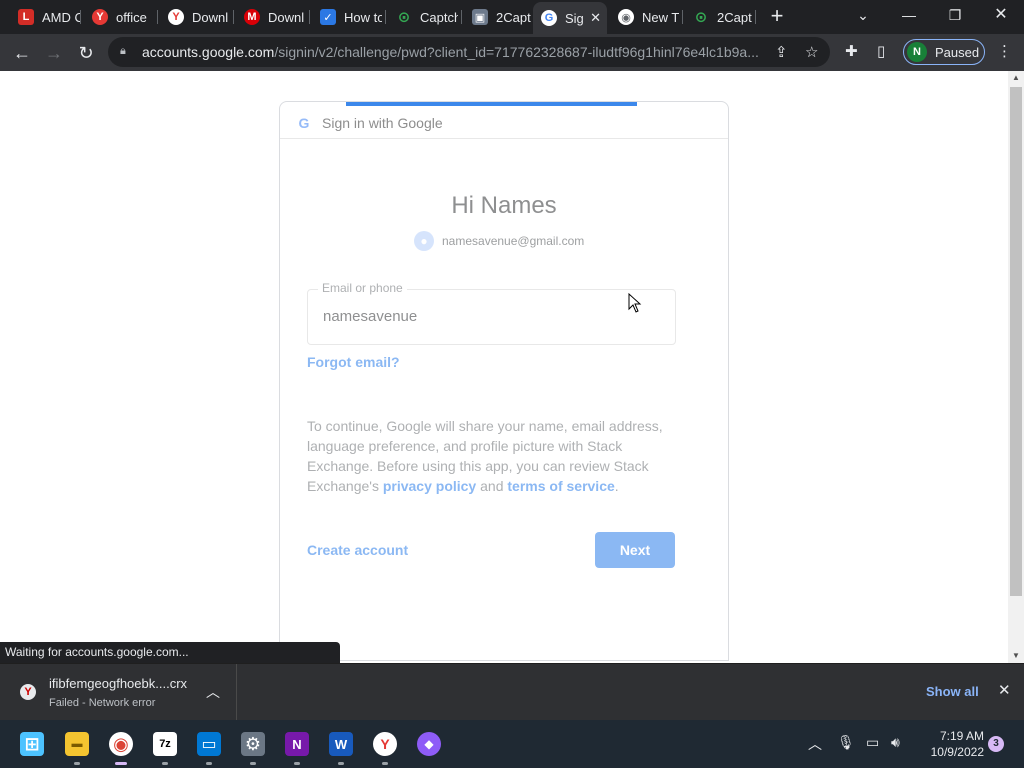 The width and height of the screenshot is (1024, 768). Describe the element at coordinates (126, 52) in the screenshot. I see `lock-icon: 🔒︎` at that location.